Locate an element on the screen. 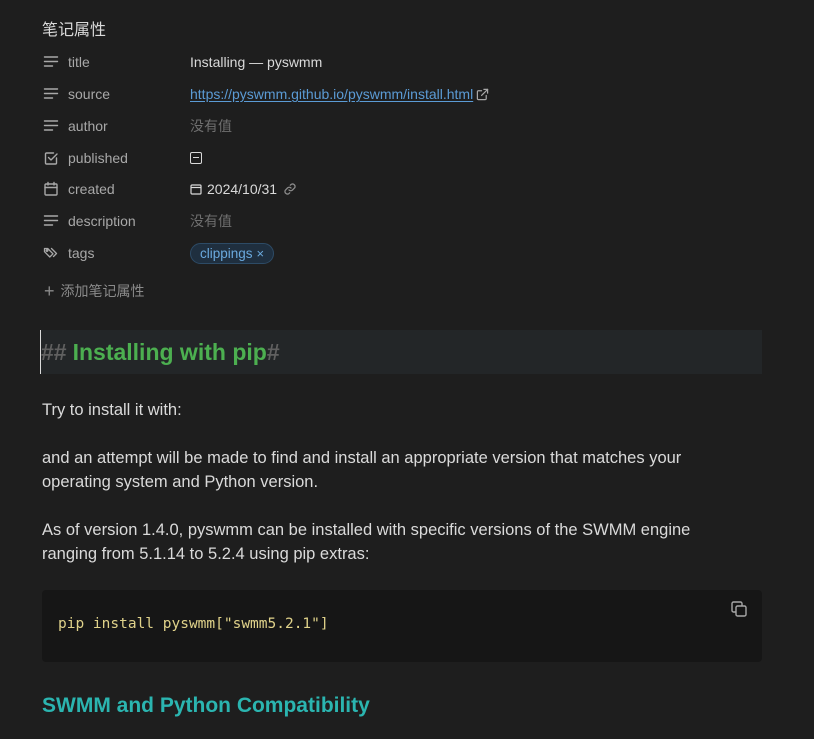 The image size is (814, 739). code-text: pip install pyswmm["swmm5.2.1"] is located at coordinates (193, 624).